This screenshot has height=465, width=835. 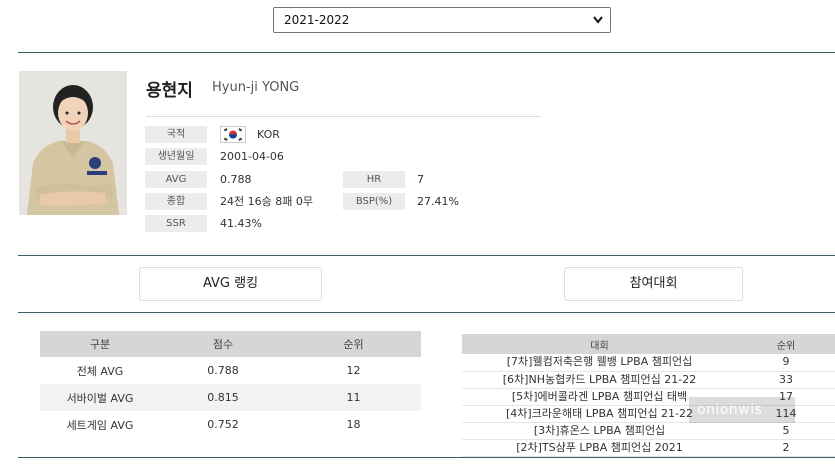 I want to click on bsp-label: BSP(%), so click(x=374, y=201).